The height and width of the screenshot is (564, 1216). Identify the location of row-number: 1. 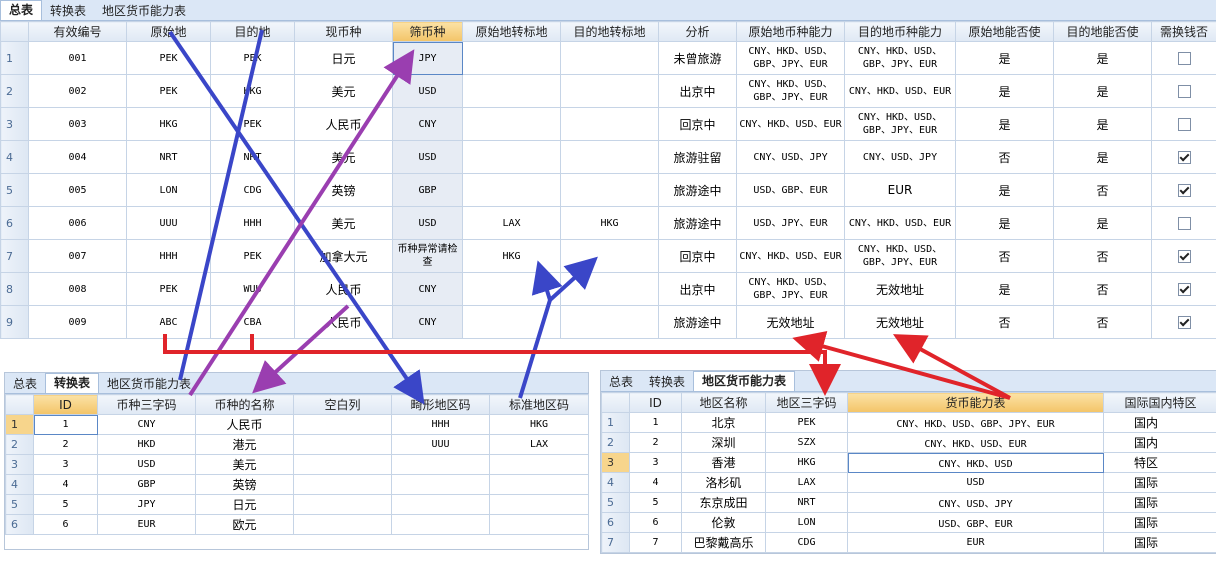
(19, 424).